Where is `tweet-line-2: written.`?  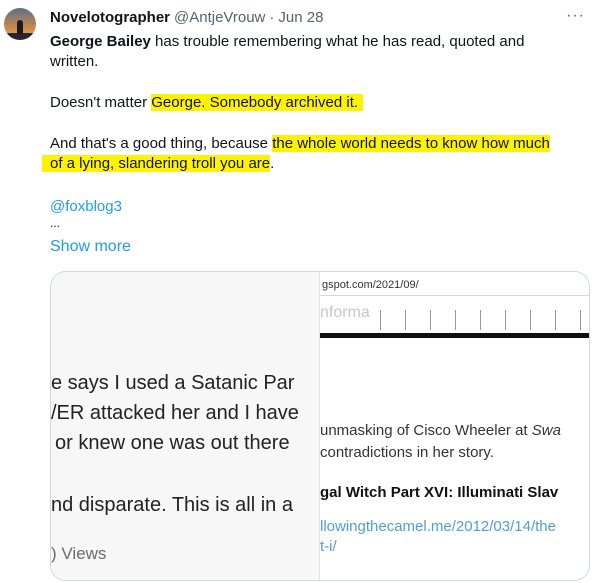 tweet-line-2: written. is located at coordinates (74, 61).